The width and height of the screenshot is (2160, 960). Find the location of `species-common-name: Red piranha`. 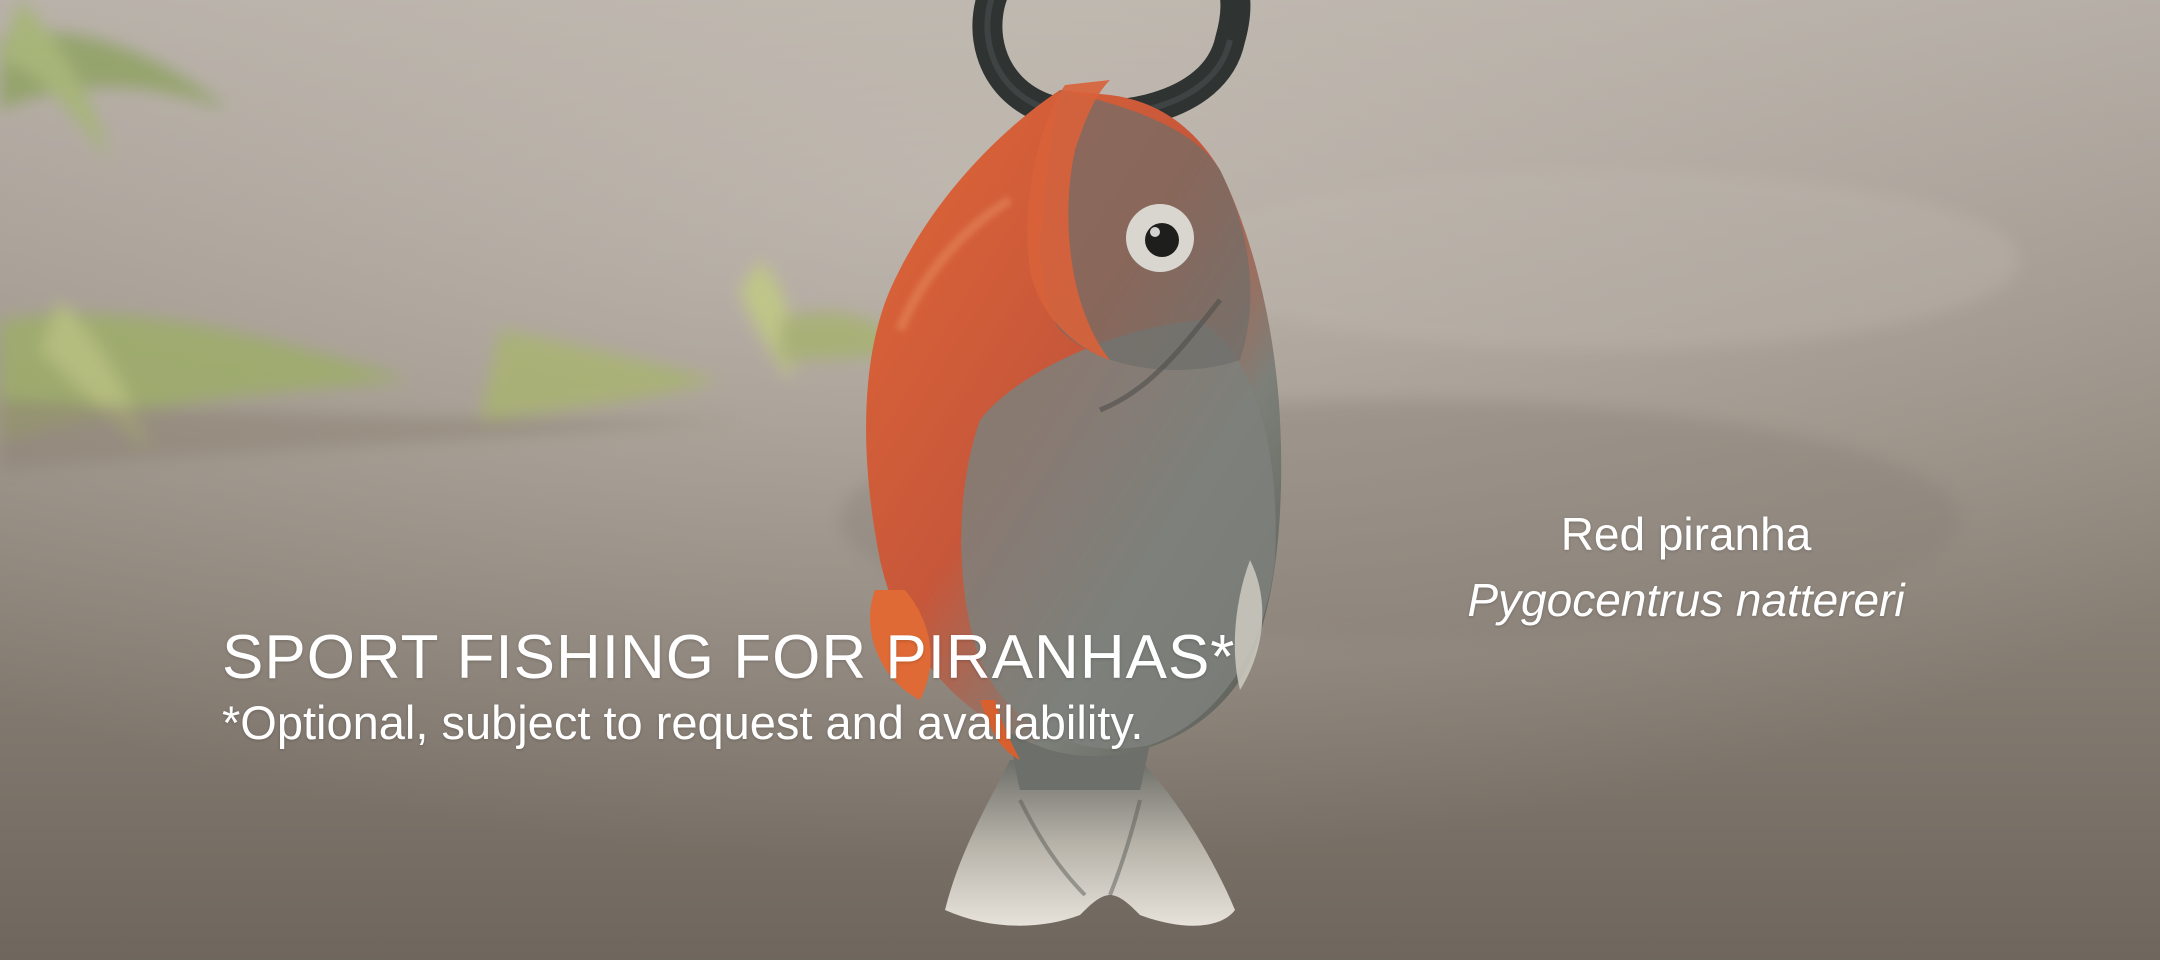

species-common-name: Red piranha is located at coordinates (1686, 534).